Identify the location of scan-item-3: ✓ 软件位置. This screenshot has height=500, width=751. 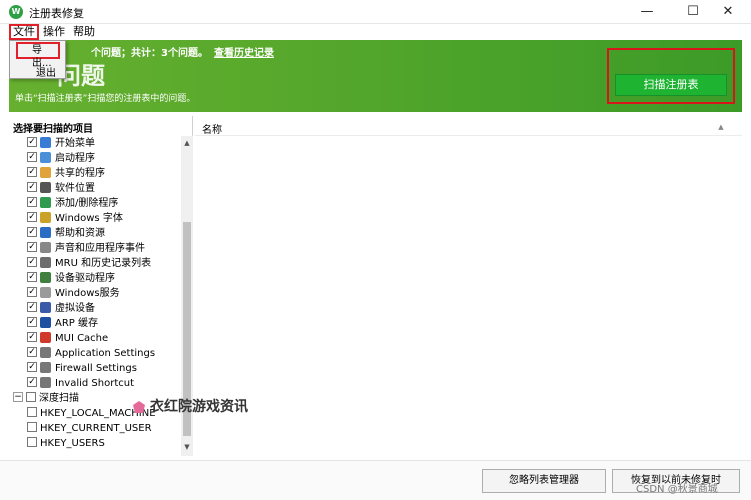
(61, 188).